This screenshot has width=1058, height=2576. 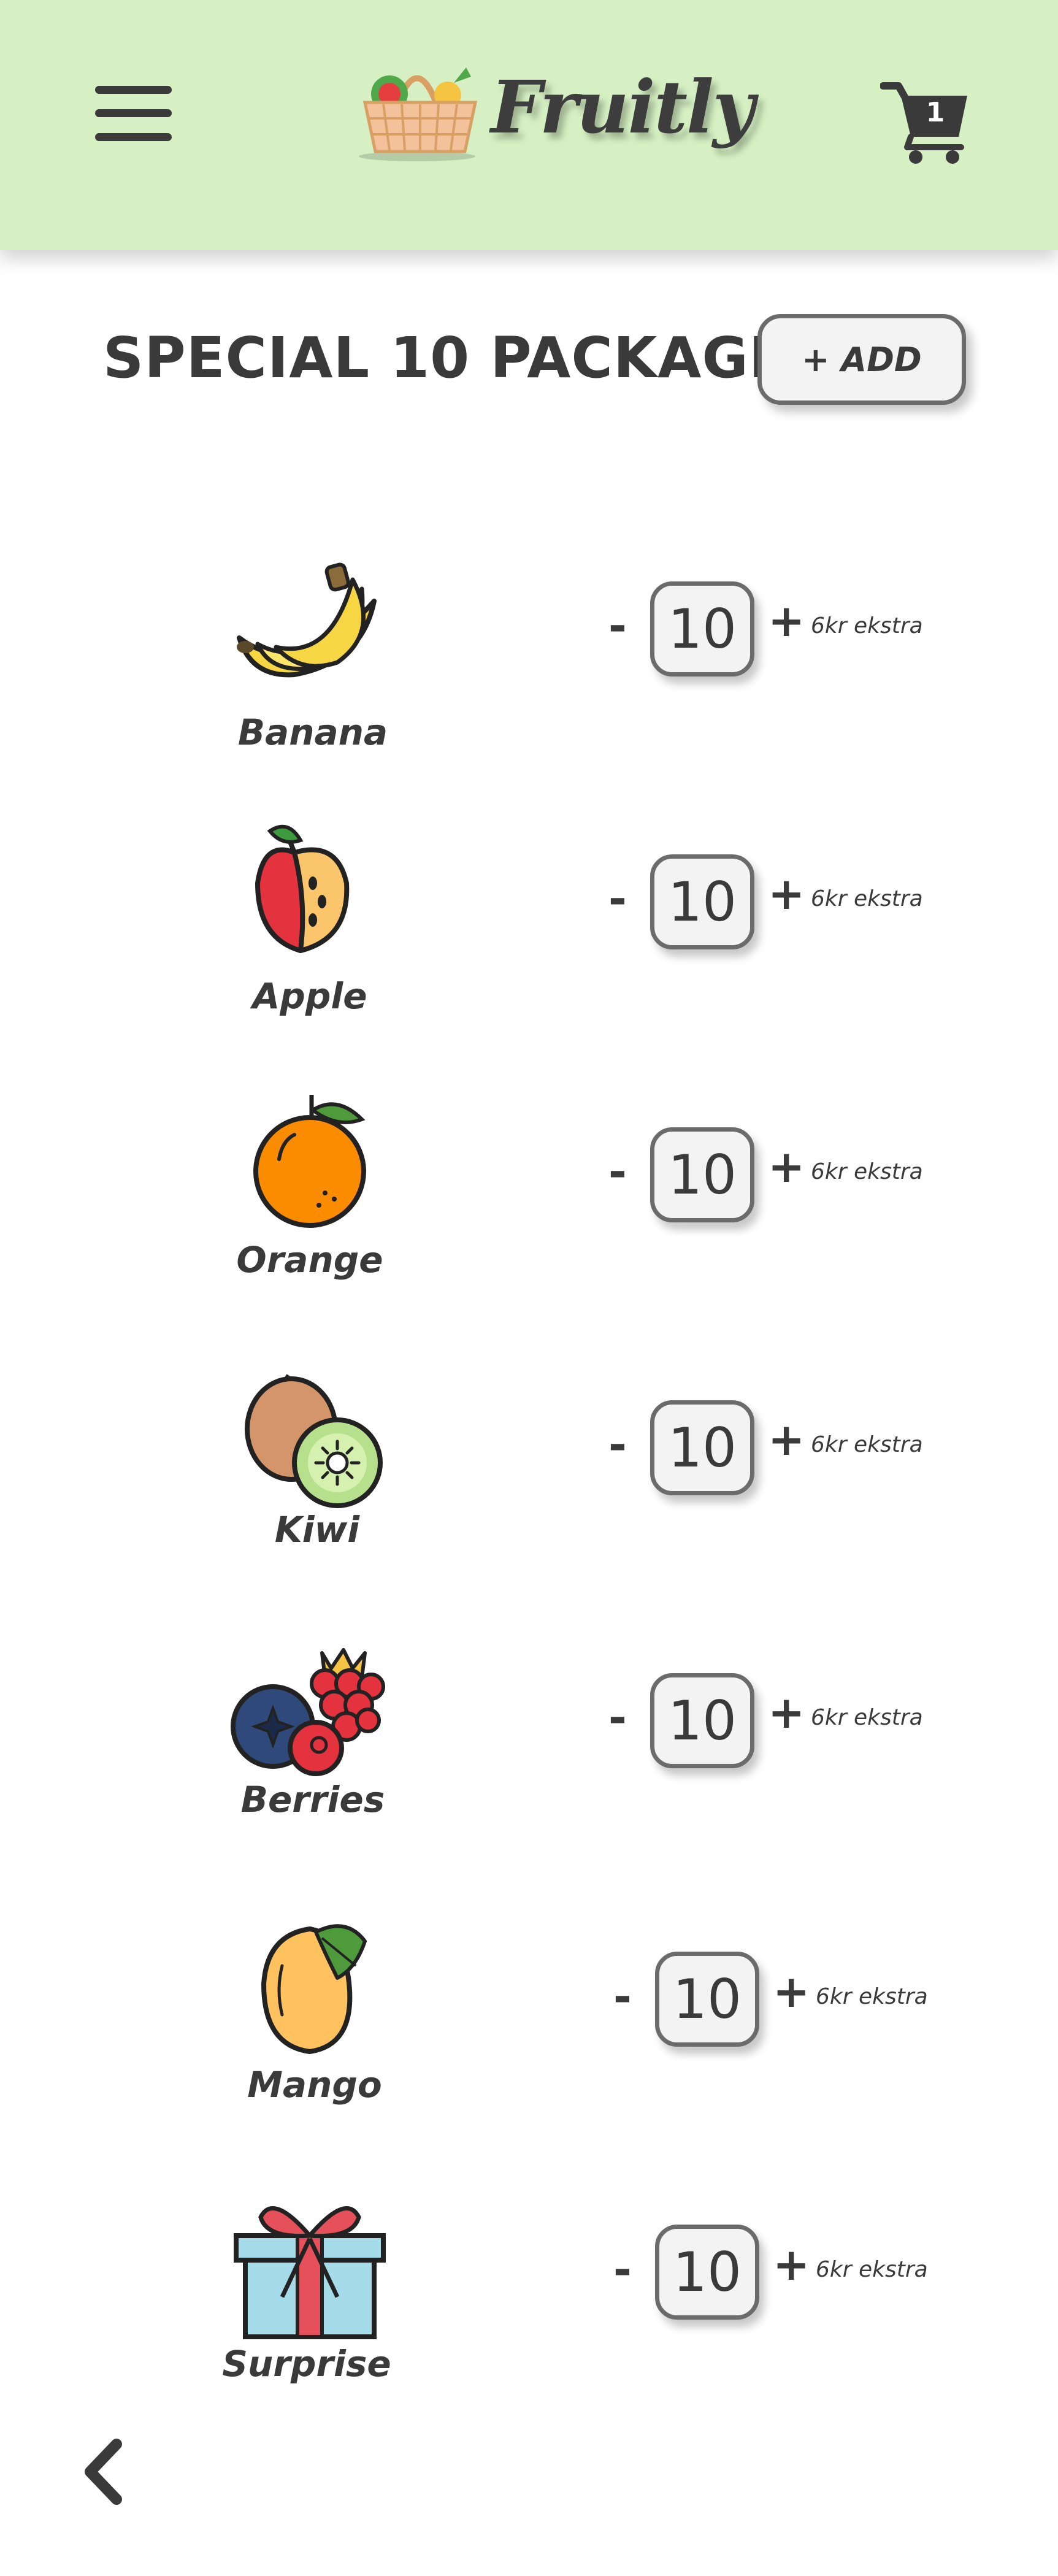 I want to click on item-name: Orange, so click(x=309, y=1260).